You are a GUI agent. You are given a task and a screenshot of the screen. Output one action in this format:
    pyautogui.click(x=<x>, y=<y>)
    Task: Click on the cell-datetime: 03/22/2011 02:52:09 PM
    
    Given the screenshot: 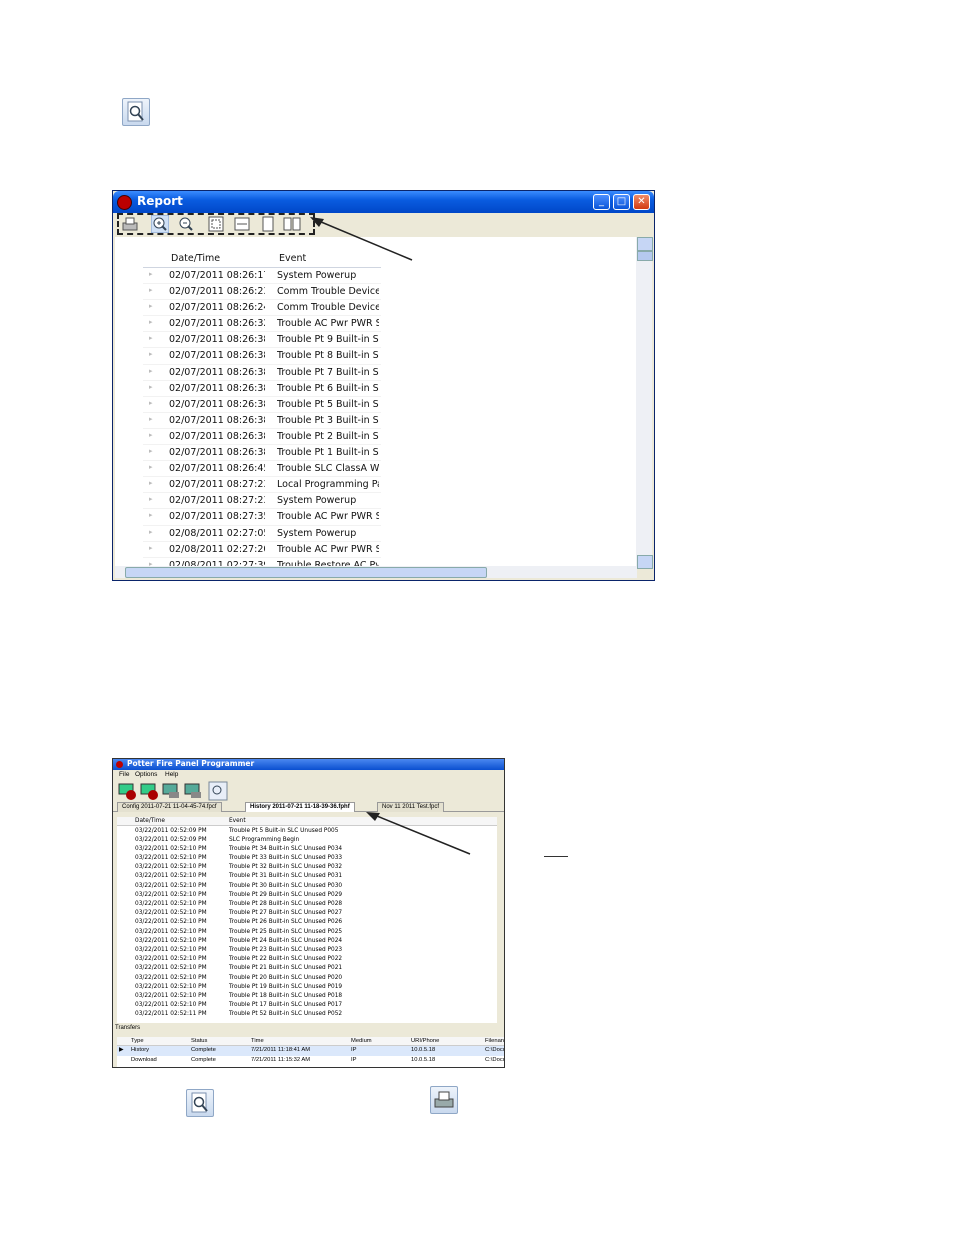 What is the action you would take?
    pyautogui.click(x=171, y=839)
    